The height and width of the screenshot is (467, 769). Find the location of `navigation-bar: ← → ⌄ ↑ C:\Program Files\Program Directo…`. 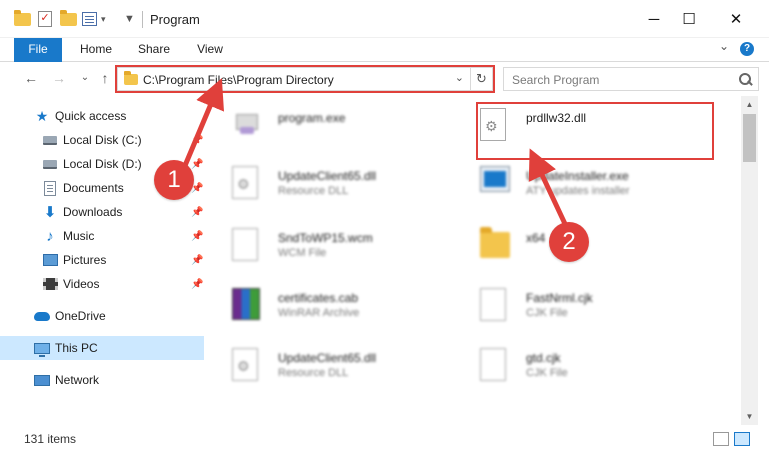

navigation-bar: ← → ⌄ ↑ C:\Program Files\Program Directo… is located at coordinates (384, 79).